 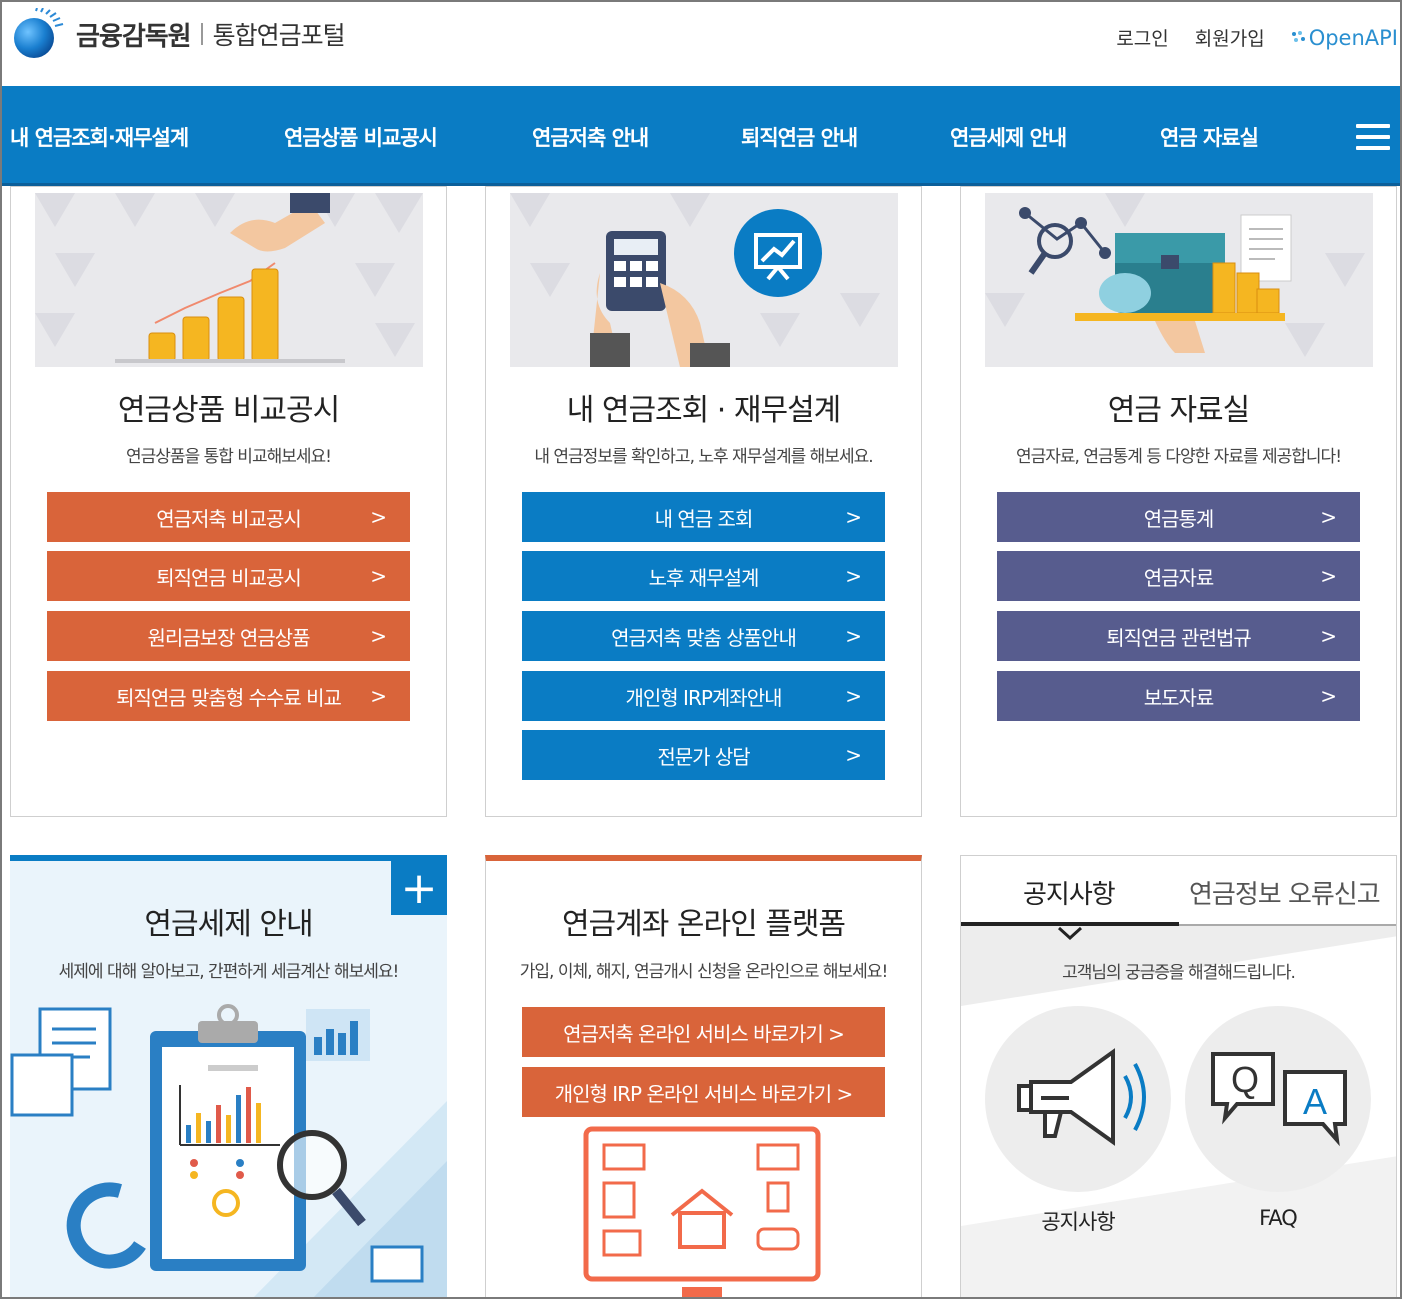 What do you see at coordinates (590, 137) in the screenshot?
I see `nav-pension-savings: 연금저축 안내` at bounding box center [590, 137].